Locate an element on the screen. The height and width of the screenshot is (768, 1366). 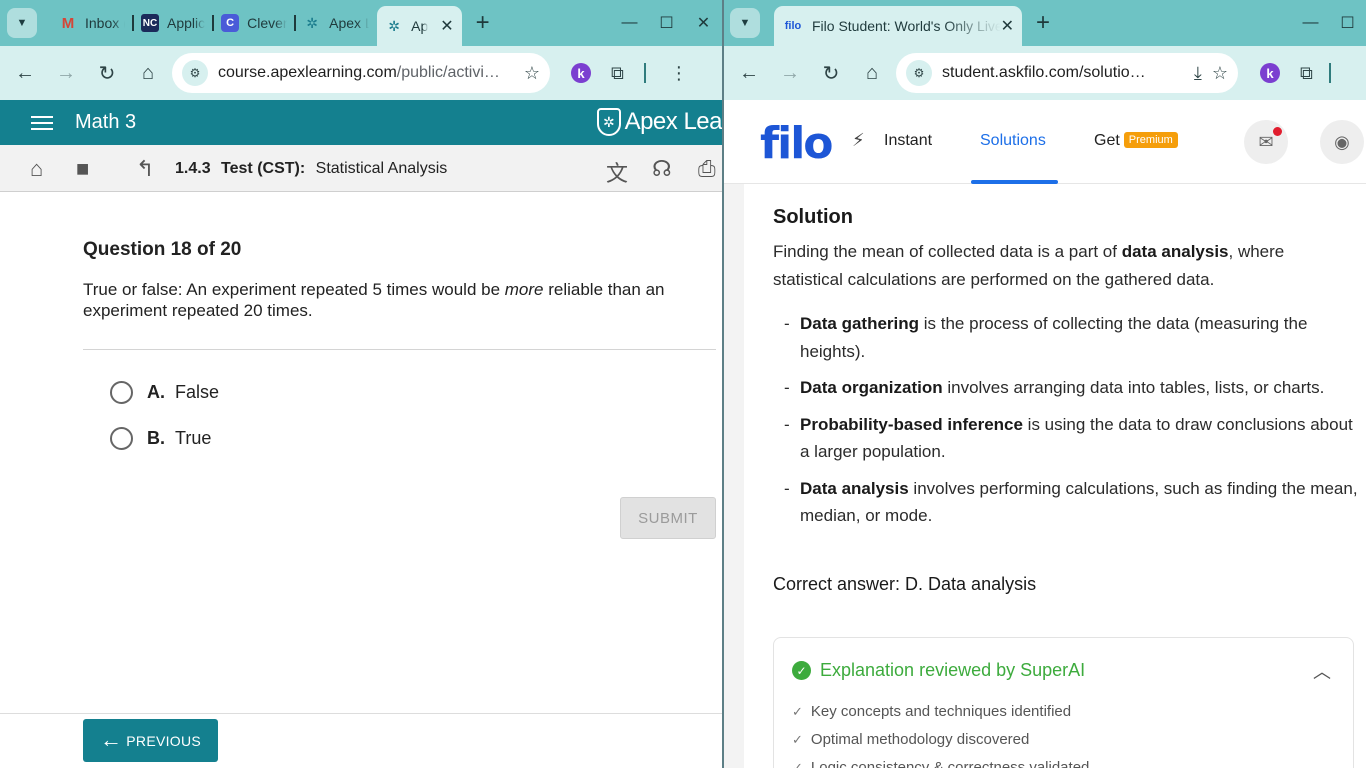
tab-title: Filo Student: World's Only Live I is located at coordinates (906, 26).